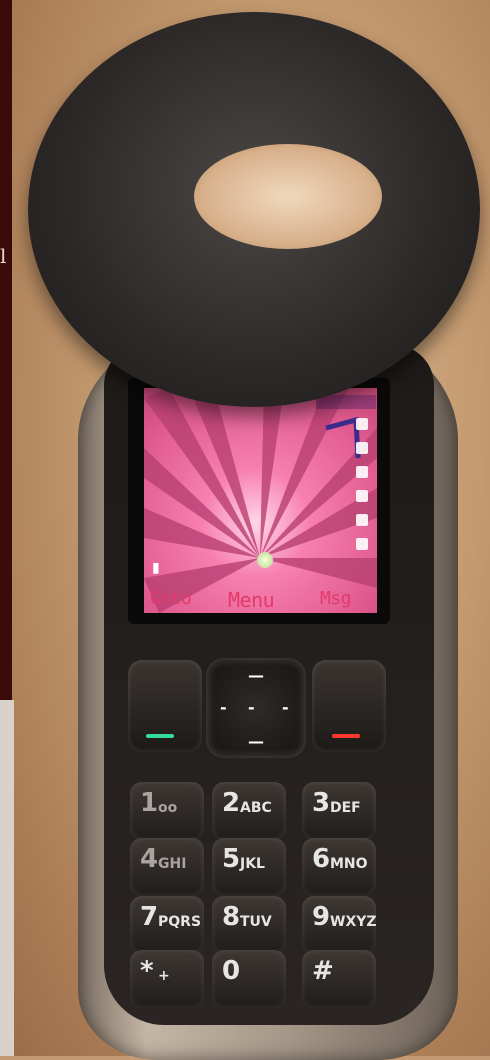  Describe the element at coordinates (256, 741) in the screenshot. I see `nav-down-icon: —` at that location.